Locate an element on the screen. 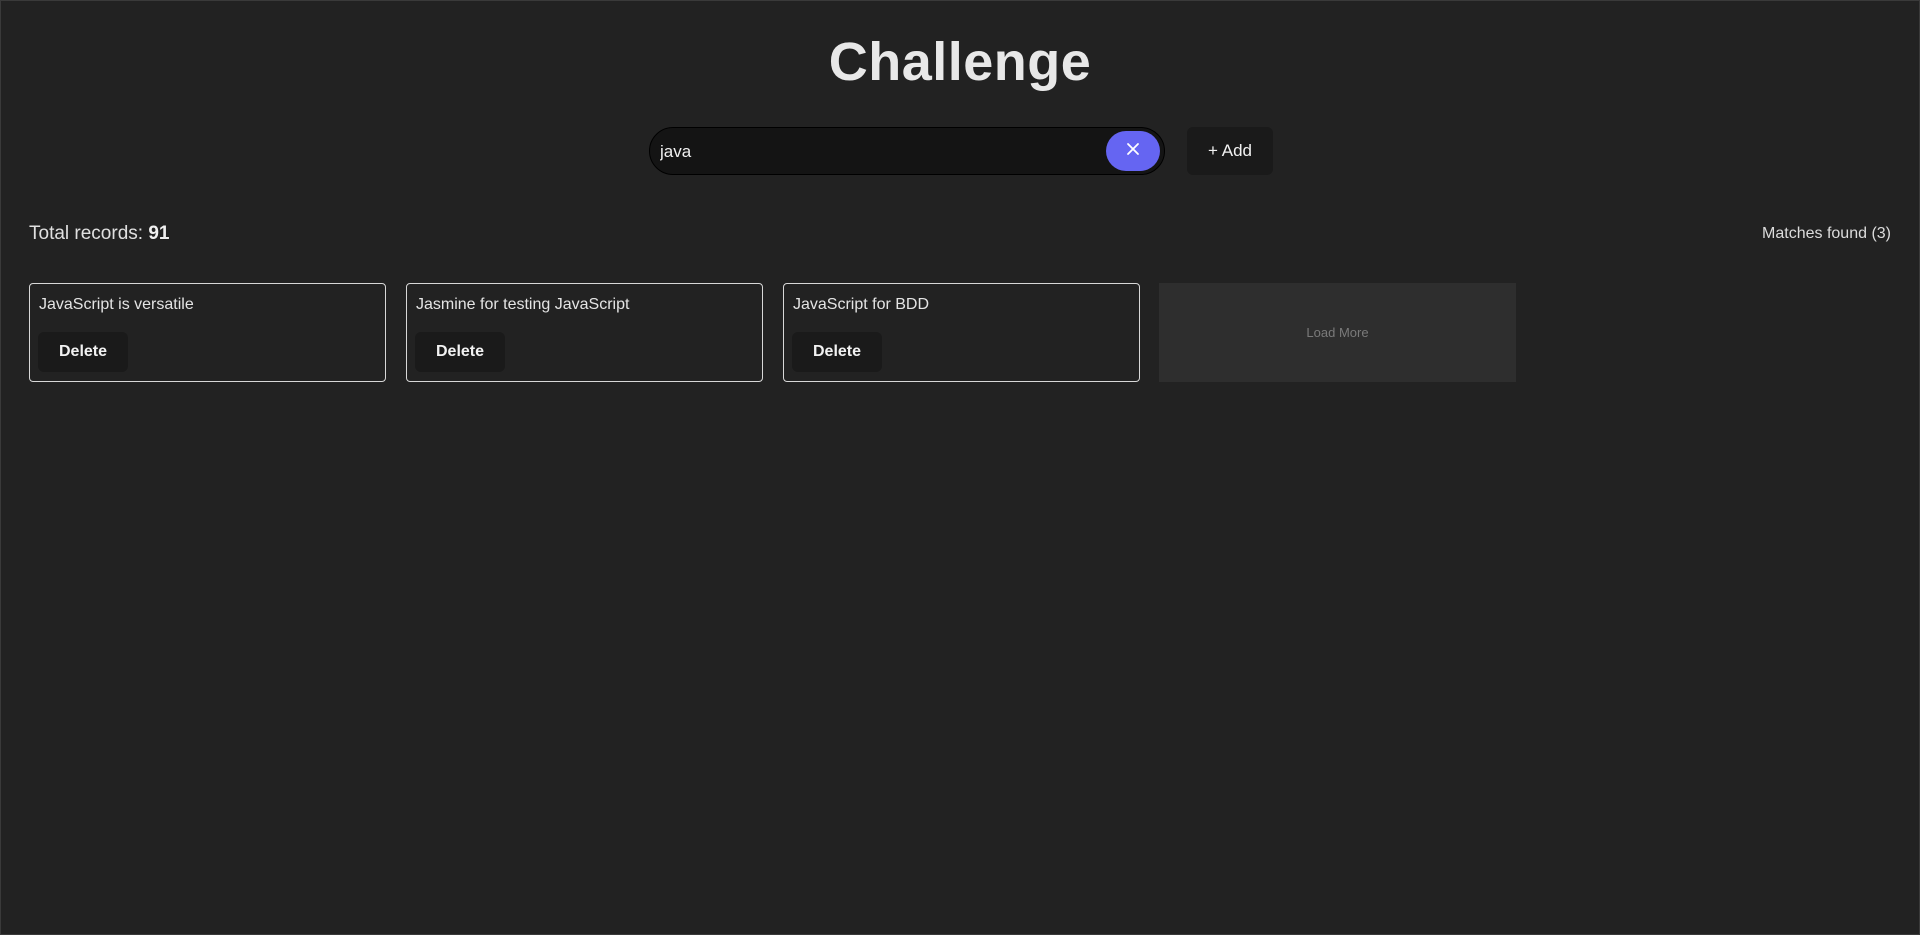  search-input is located at coordinates (875, 152).